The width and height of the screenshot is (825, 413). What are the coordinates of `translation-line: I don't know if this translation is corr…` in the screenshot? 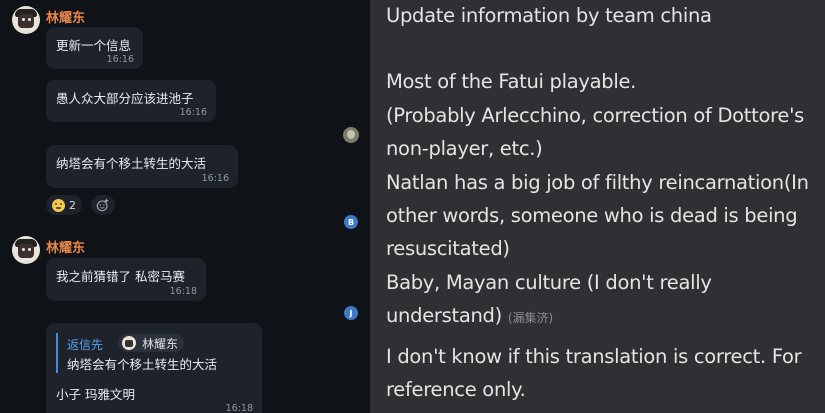 It's located at (594, 356).